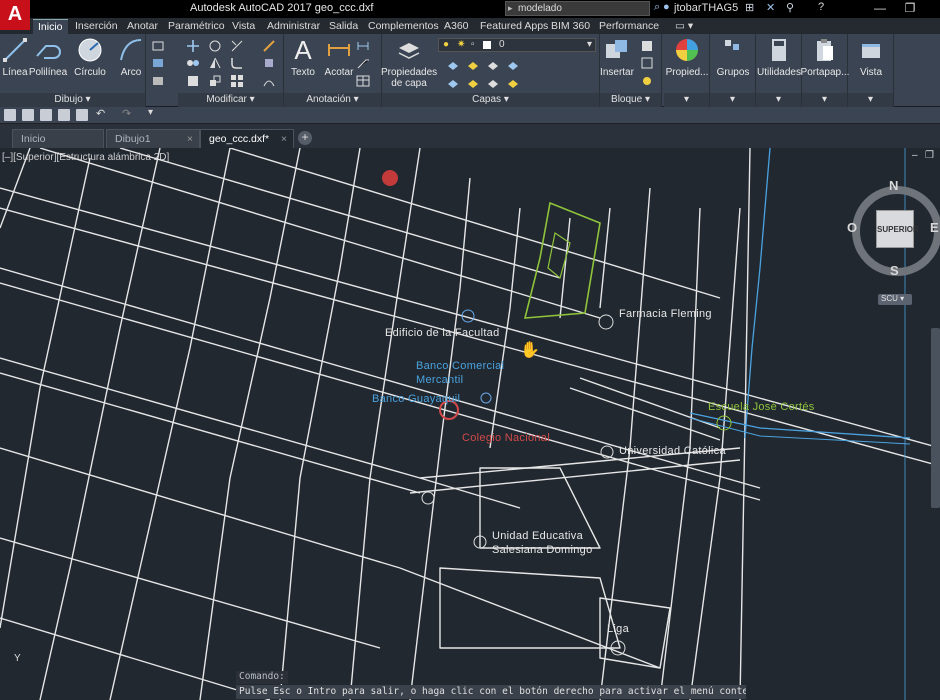 The height and width of the screenshot is (700, 940). Describe the element at coordinates (617, 57) in the screenshot. I see `insert-button: Insertar` at that location.